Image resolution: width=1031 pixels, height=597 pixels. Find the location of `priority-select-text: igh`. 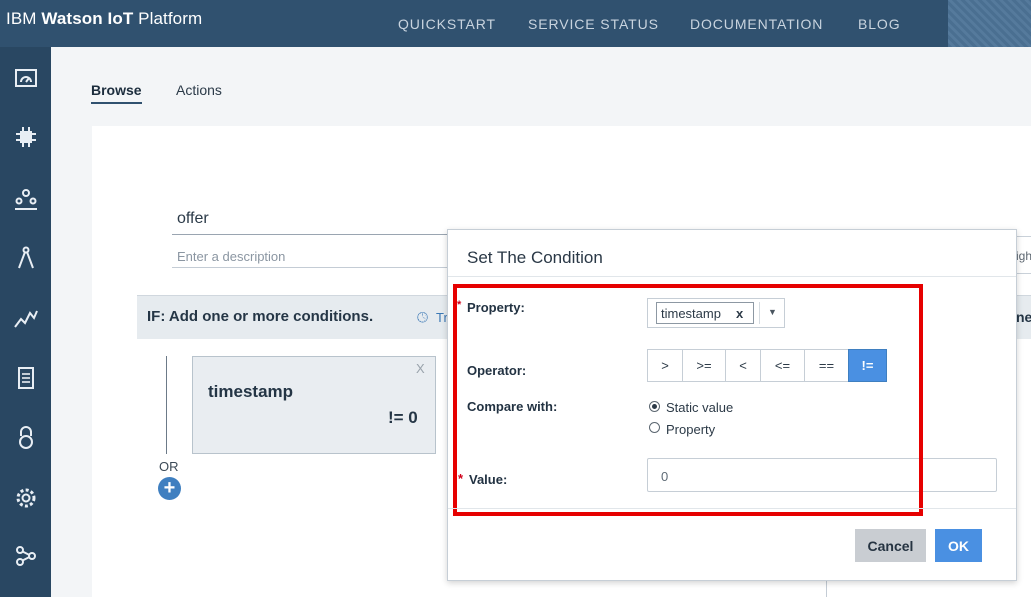

priority-select-text: igh is located at coordinates (1023, 256).